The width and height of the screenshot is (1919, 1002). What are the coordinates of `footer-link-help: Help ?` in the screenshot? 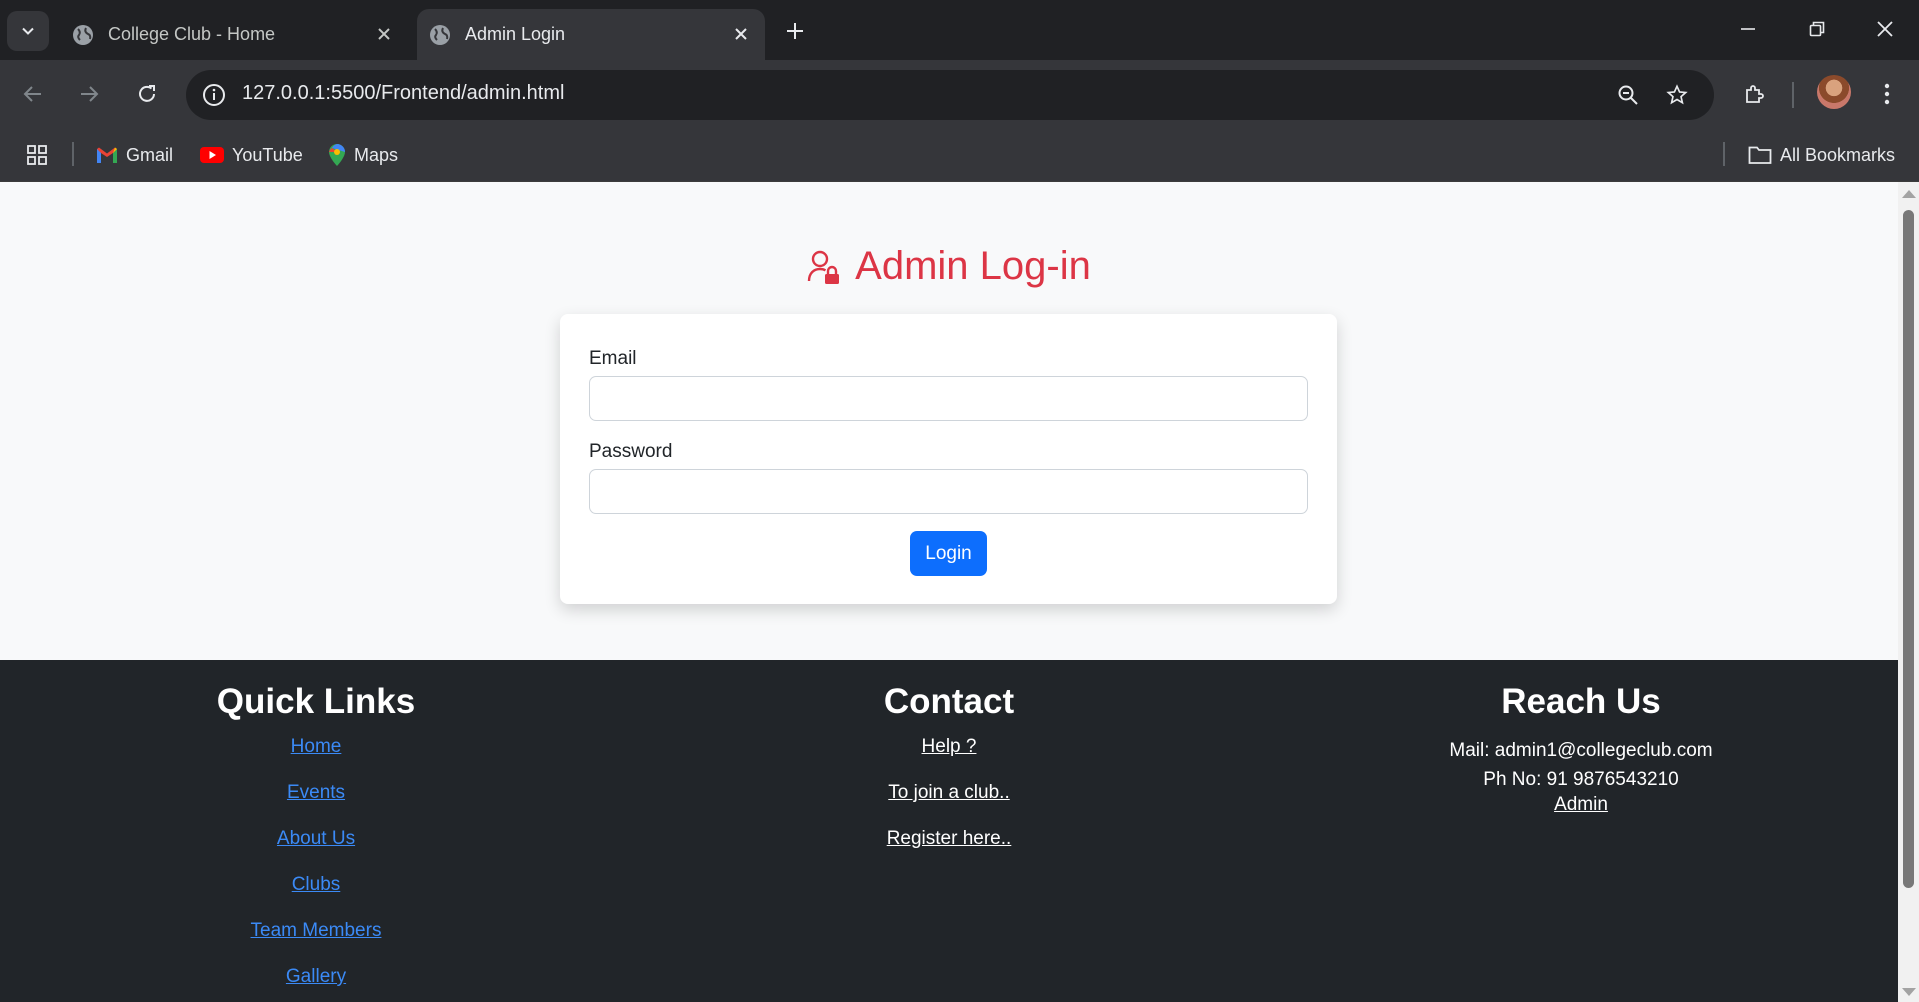 It's located at (949, 747).